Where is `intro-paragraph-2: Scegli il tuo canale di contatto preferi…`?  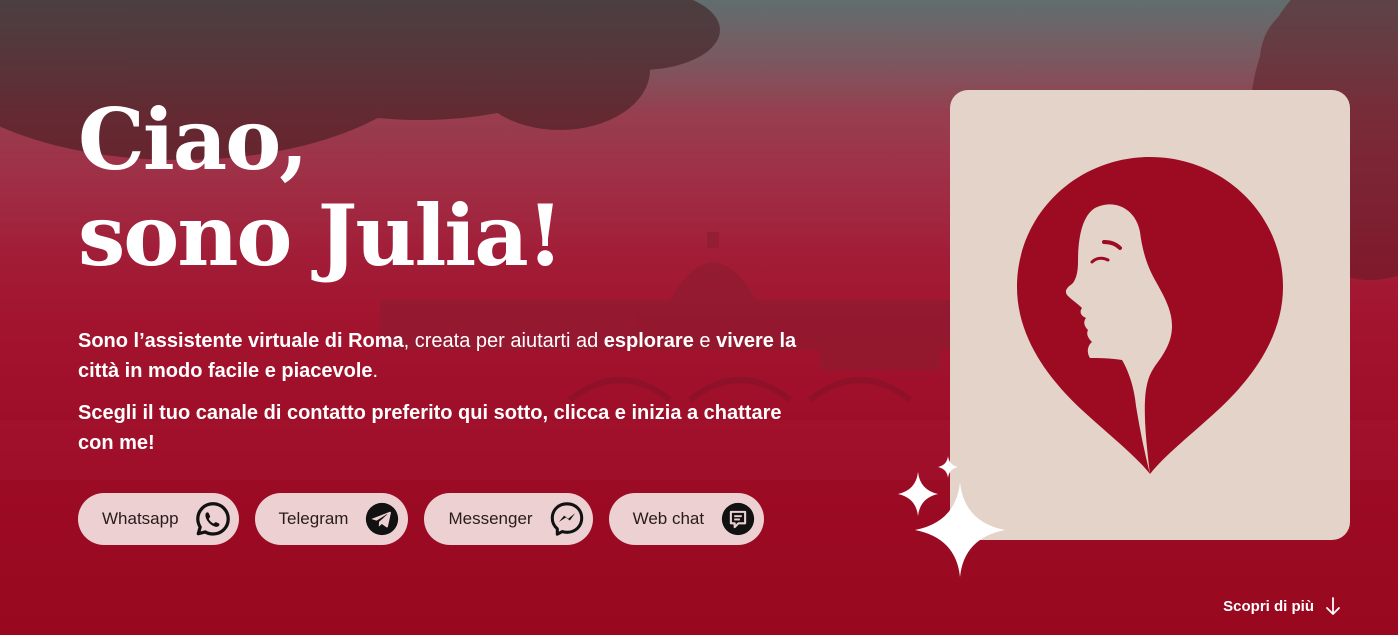
intro-paragraph-2: Scegli il tuo canale di contatto preferi… is located at coordinates (430, 428).